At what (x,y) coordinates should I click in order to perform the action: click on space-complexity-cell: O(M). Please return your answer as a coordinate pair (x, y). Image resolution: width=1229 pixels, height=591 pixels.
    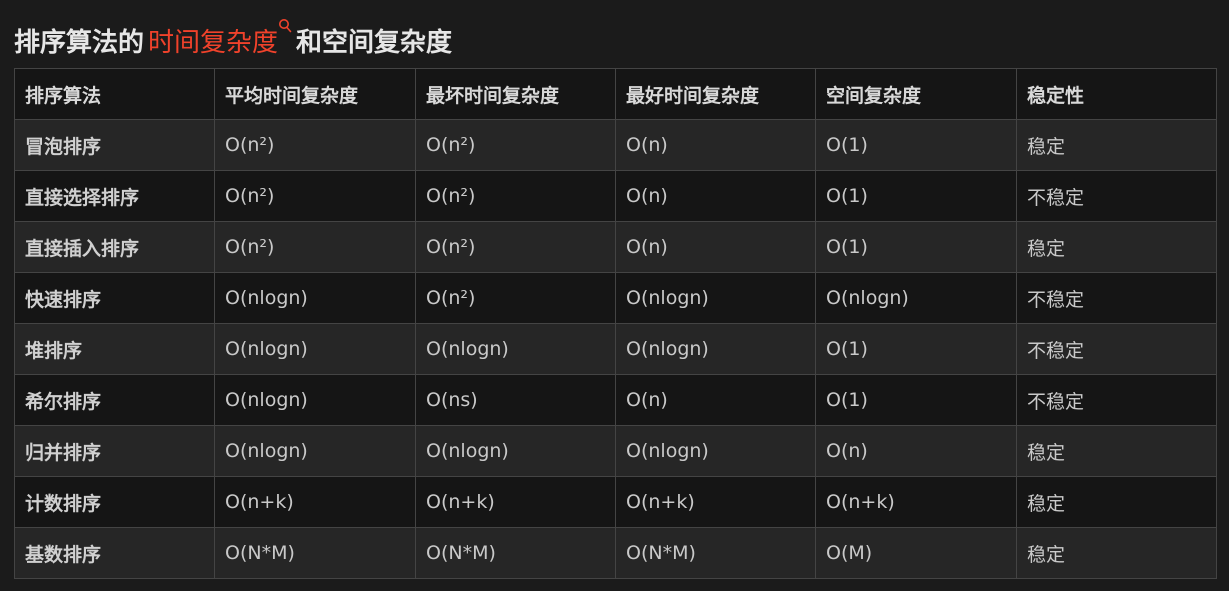
    Looking at the image, I should click on (916, 553).